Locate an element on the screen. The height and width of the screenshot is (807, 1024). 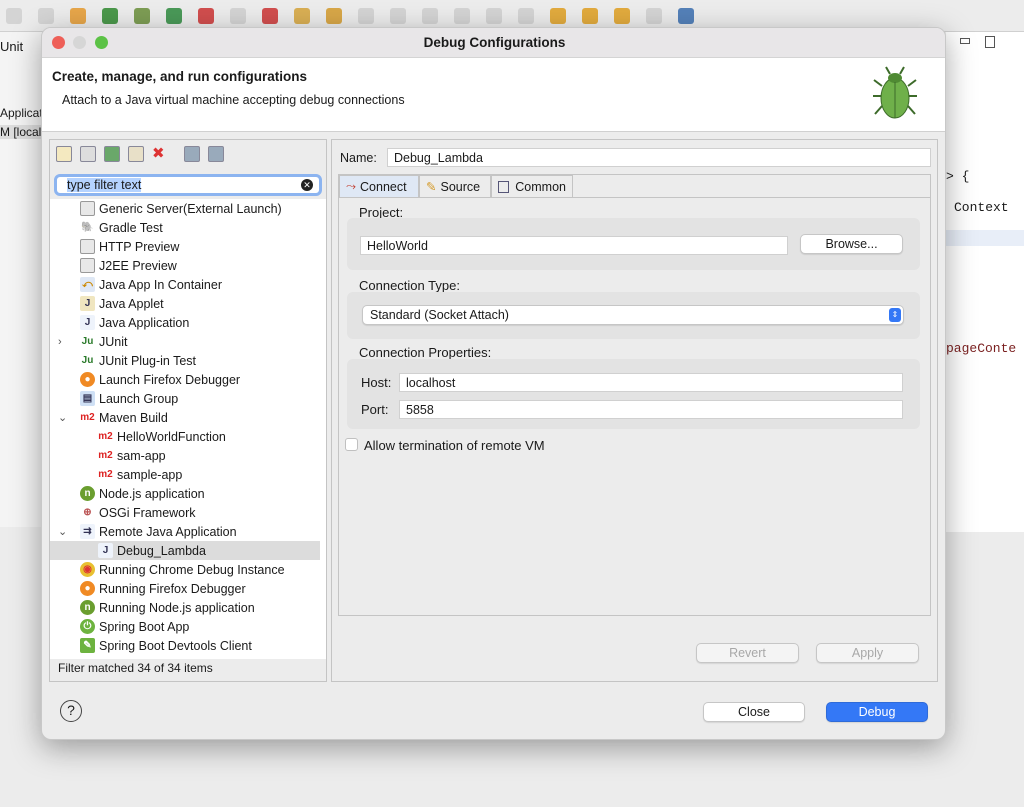
launch-group-icon: ▤ is located at coordinates (87, 398).